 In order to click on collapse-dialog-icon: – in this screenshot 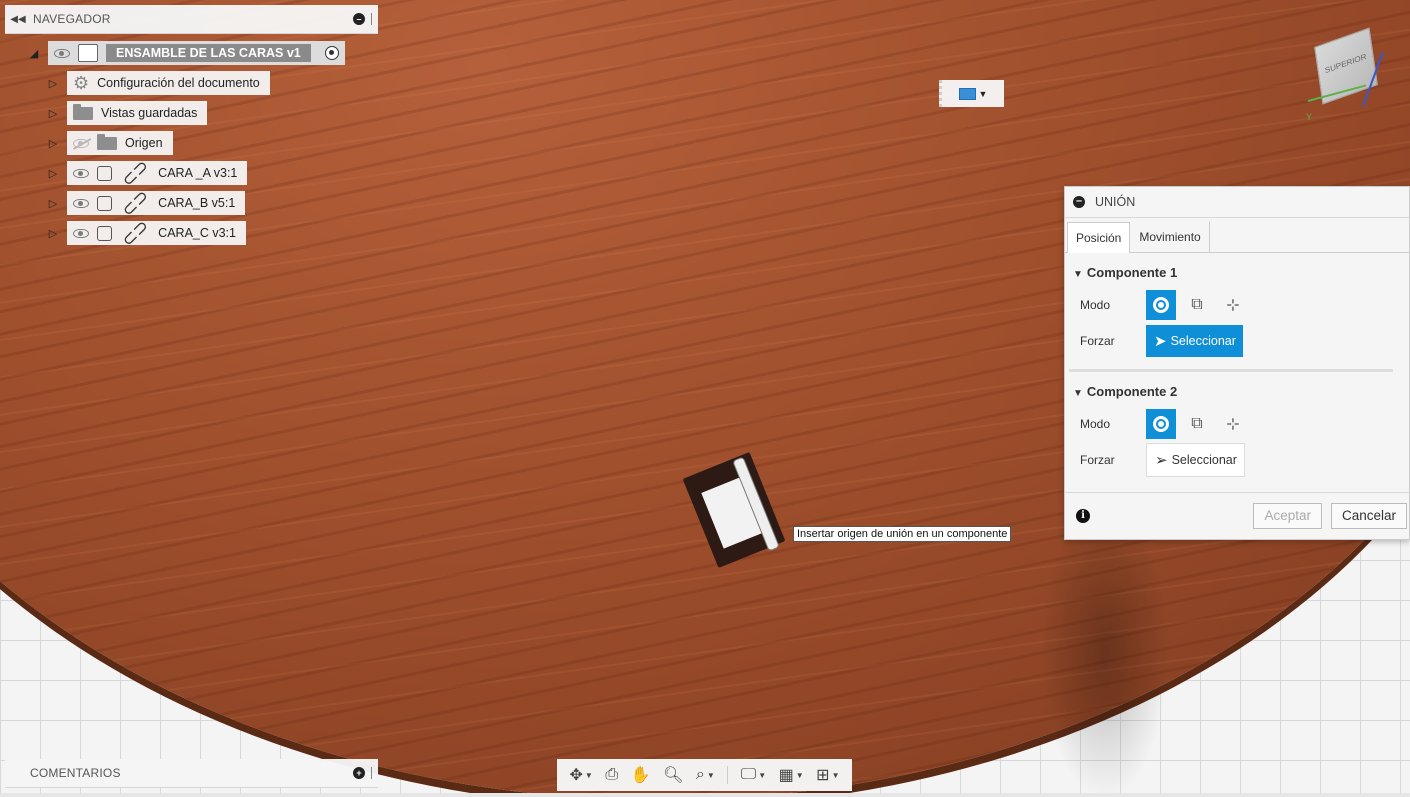, I will do `click(1079, 202)`.